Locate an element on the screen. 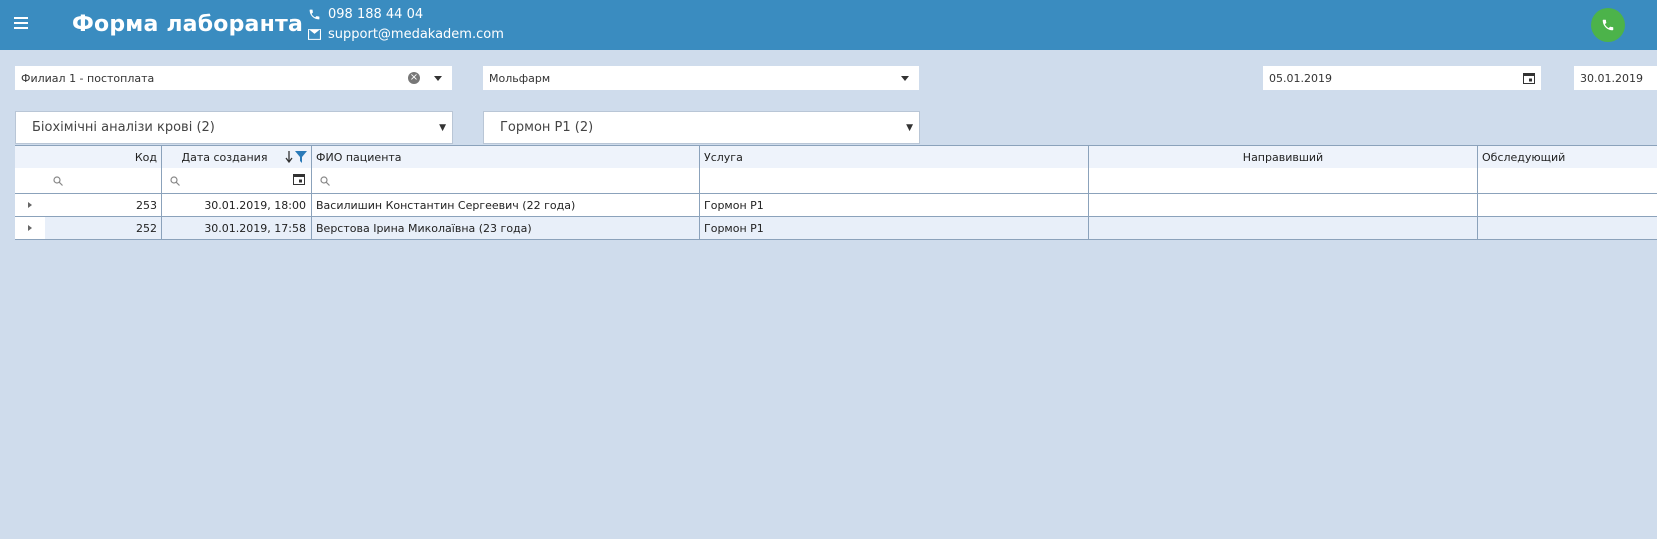 This screenshot has height=539, width=1657. phone-number: 098 188 44 04 is located at coordinates (376, 14).